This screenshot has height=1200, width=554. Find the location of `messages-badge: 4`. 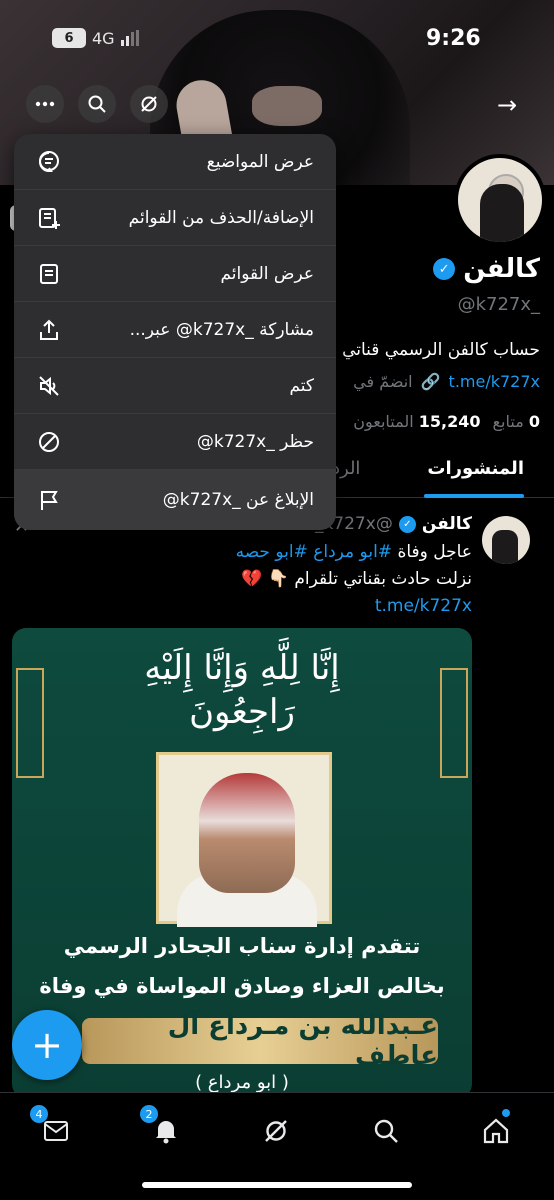

messages-badge: 4 is located at coordinates (39, 1114).